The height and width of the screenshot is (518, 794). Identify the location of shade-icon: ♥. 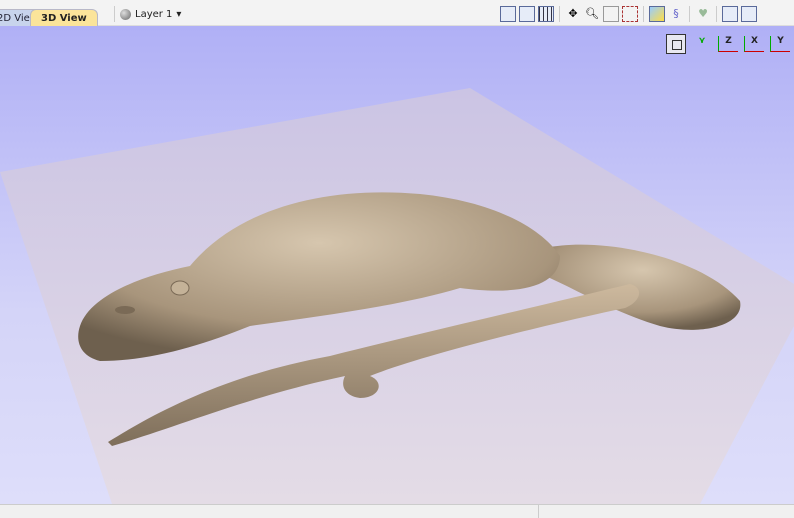
(703, 14).